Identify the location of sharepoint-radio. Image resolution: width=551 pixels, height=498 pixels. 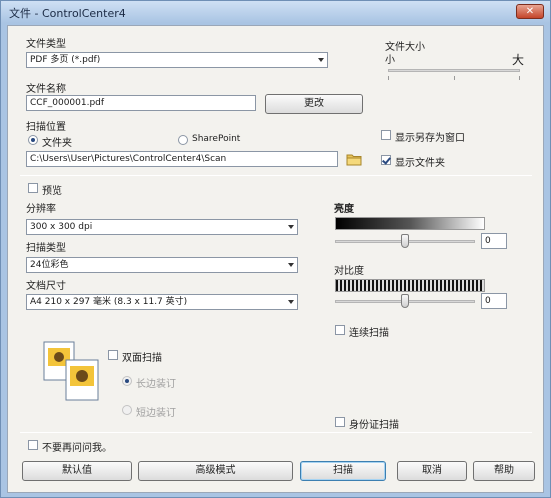
(183, 140).